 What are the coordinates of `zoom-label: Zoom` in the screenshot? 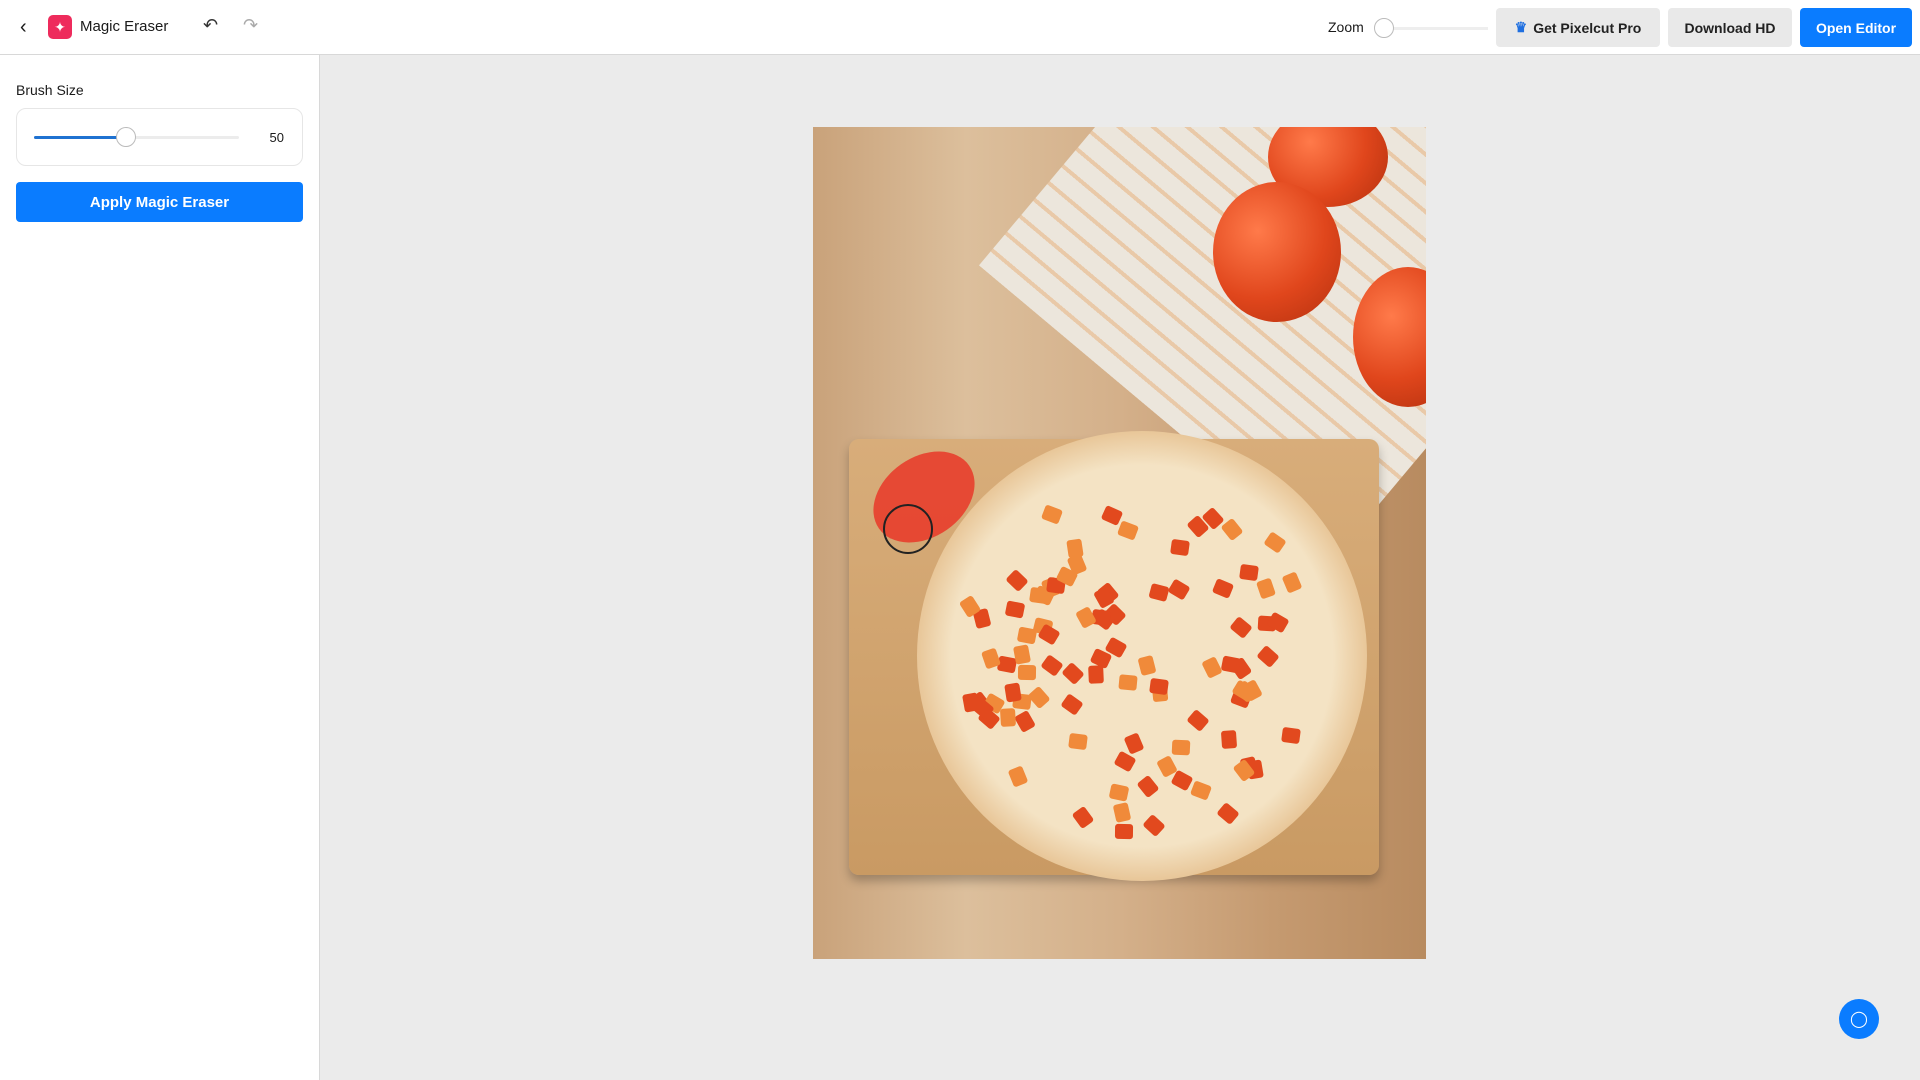 It's located at (1346, 27).